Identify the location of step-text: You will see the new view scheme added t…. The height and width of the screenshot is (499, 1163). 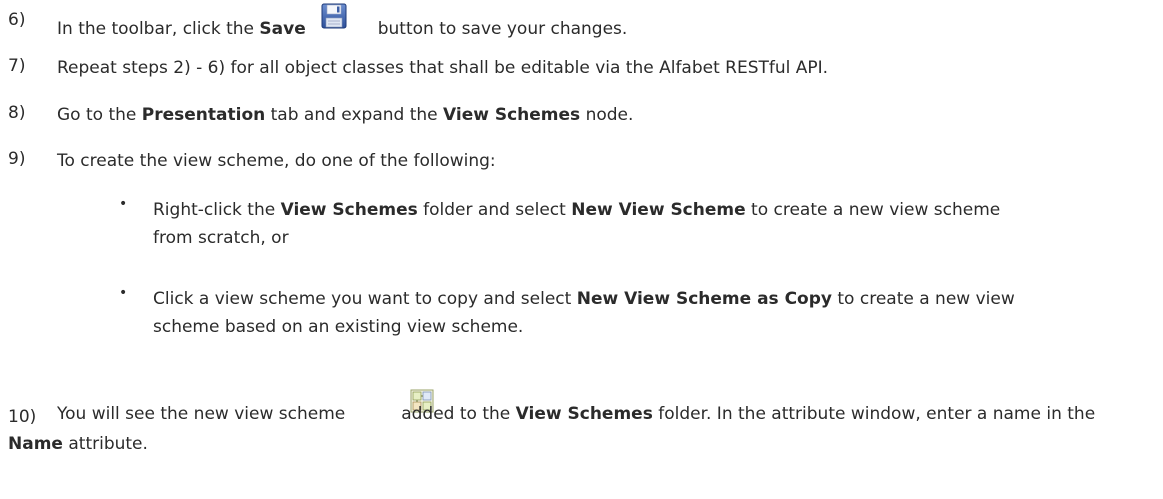
(553, 424).